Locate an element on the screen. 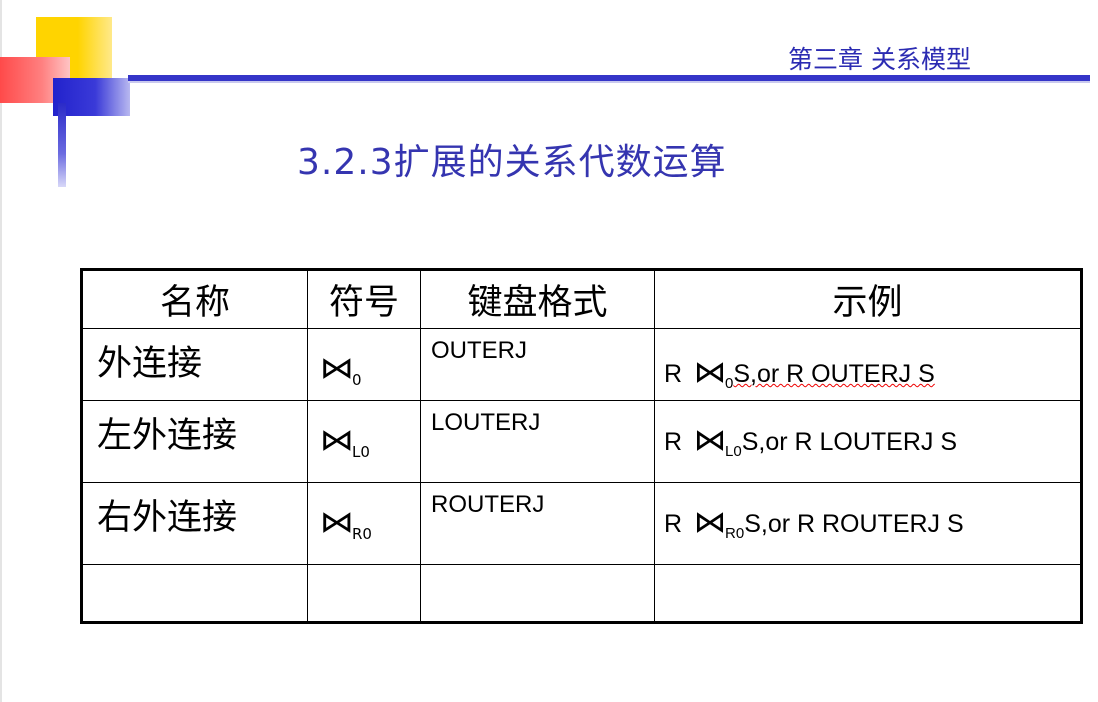 This screenshot has height=702, width=1098. example-cell: R ⋈0S,or R OUTERJ S is located at coordinates (868, 364).